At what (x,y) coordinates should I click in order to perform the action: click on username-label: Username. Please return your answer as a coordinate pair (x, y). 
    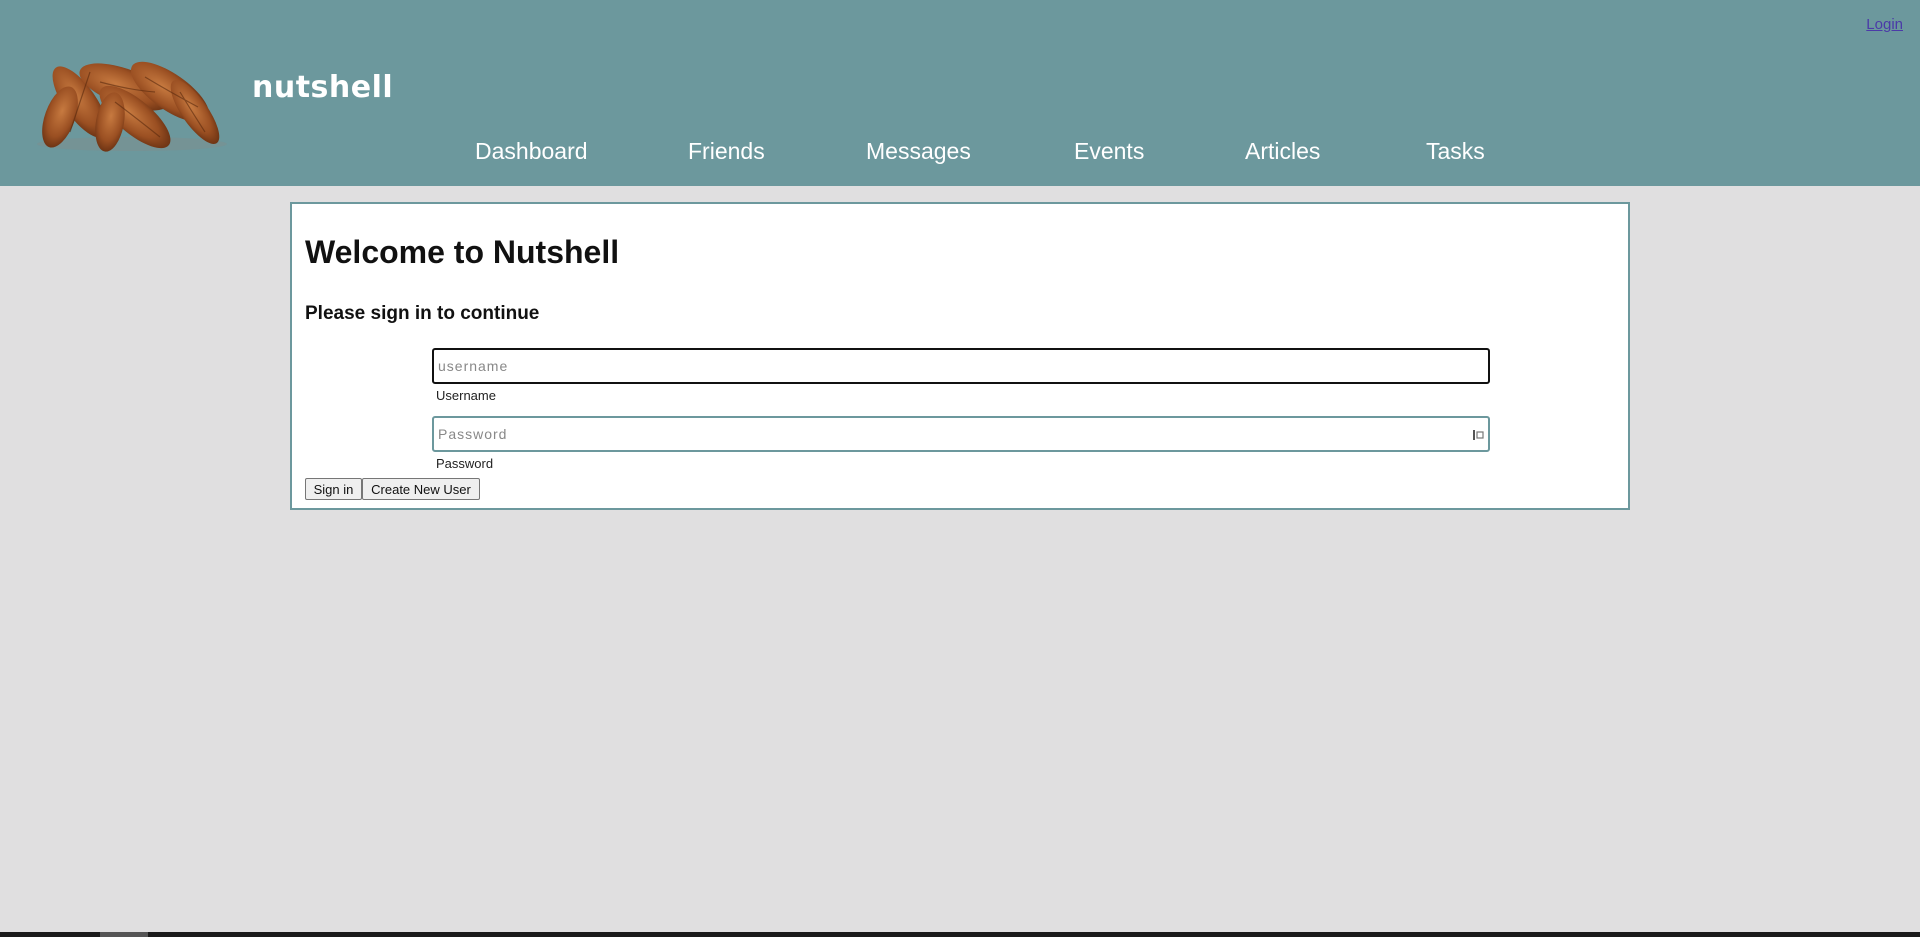
    Looking at the image, I should click on (466, 395).